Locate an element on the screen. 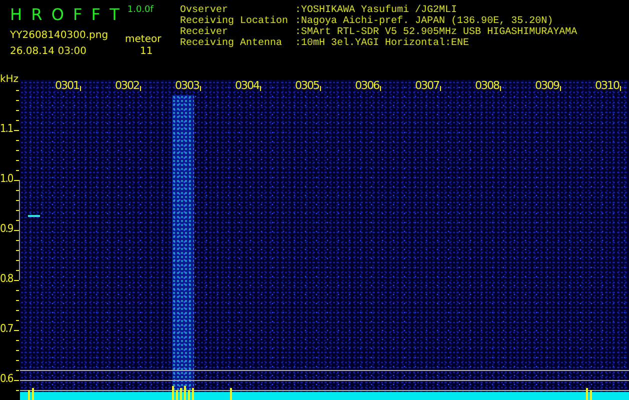  detection-label: meteor is located at coordinates (143, 39).